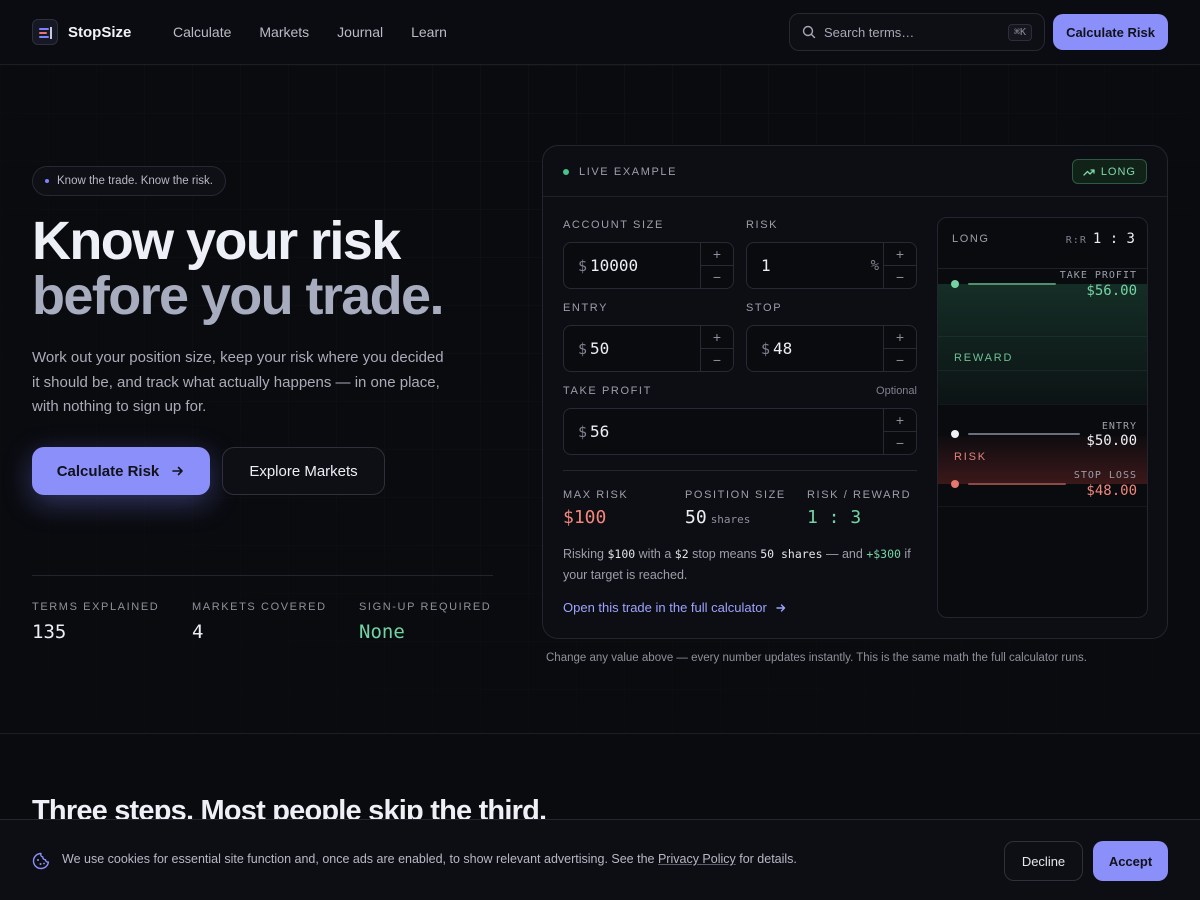  Describe the element at coordinates (735, 495) in the screenshot. I see `position-size-label: POSITION SIZE` at that location.